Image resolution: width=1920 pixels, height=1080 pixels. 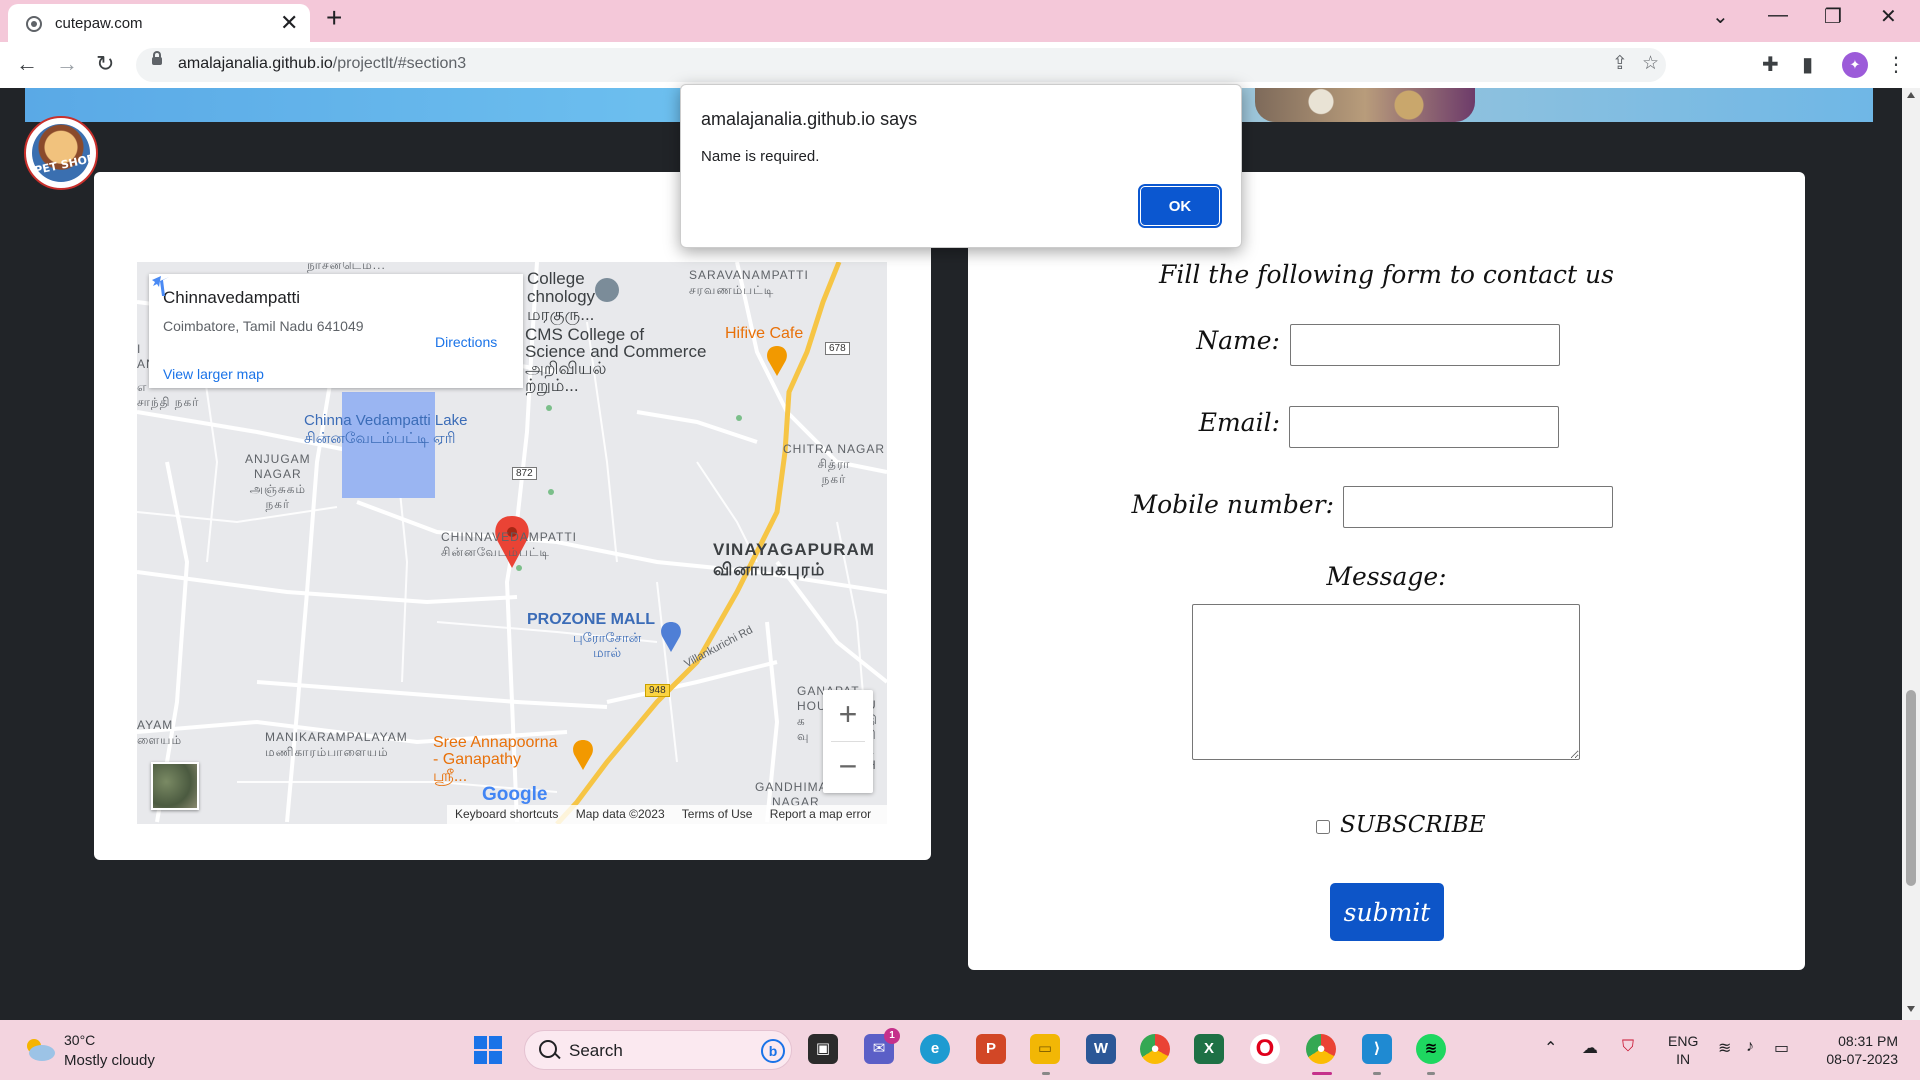 What do you see at coordinates (1833, 16) in the screenshot?
I see `maximize-button: ❐` at bounding box center [1833, 16].